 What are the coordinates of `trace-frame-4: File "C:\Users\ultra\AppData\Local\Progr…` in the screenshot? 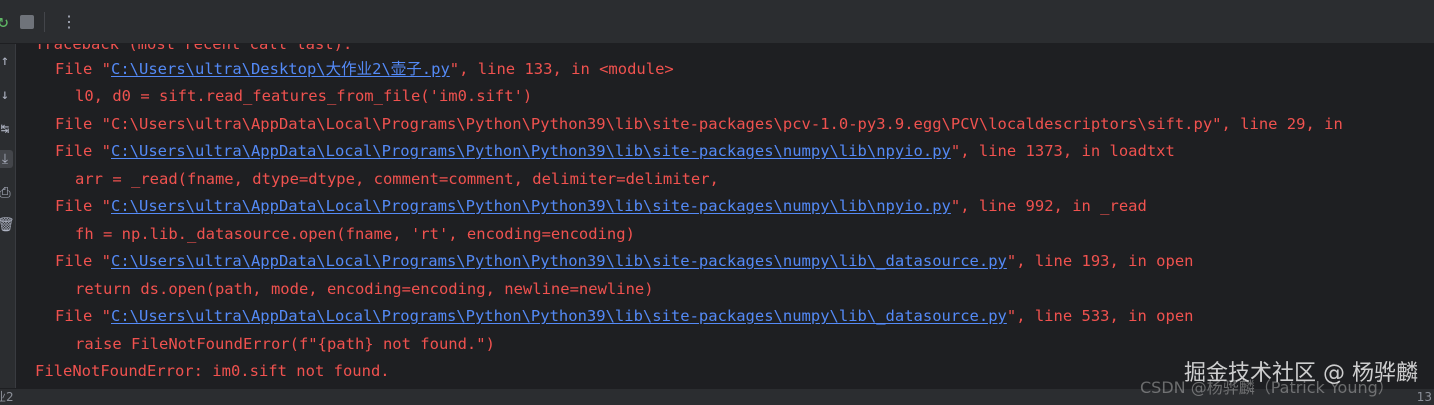 It's located at (601, 206).